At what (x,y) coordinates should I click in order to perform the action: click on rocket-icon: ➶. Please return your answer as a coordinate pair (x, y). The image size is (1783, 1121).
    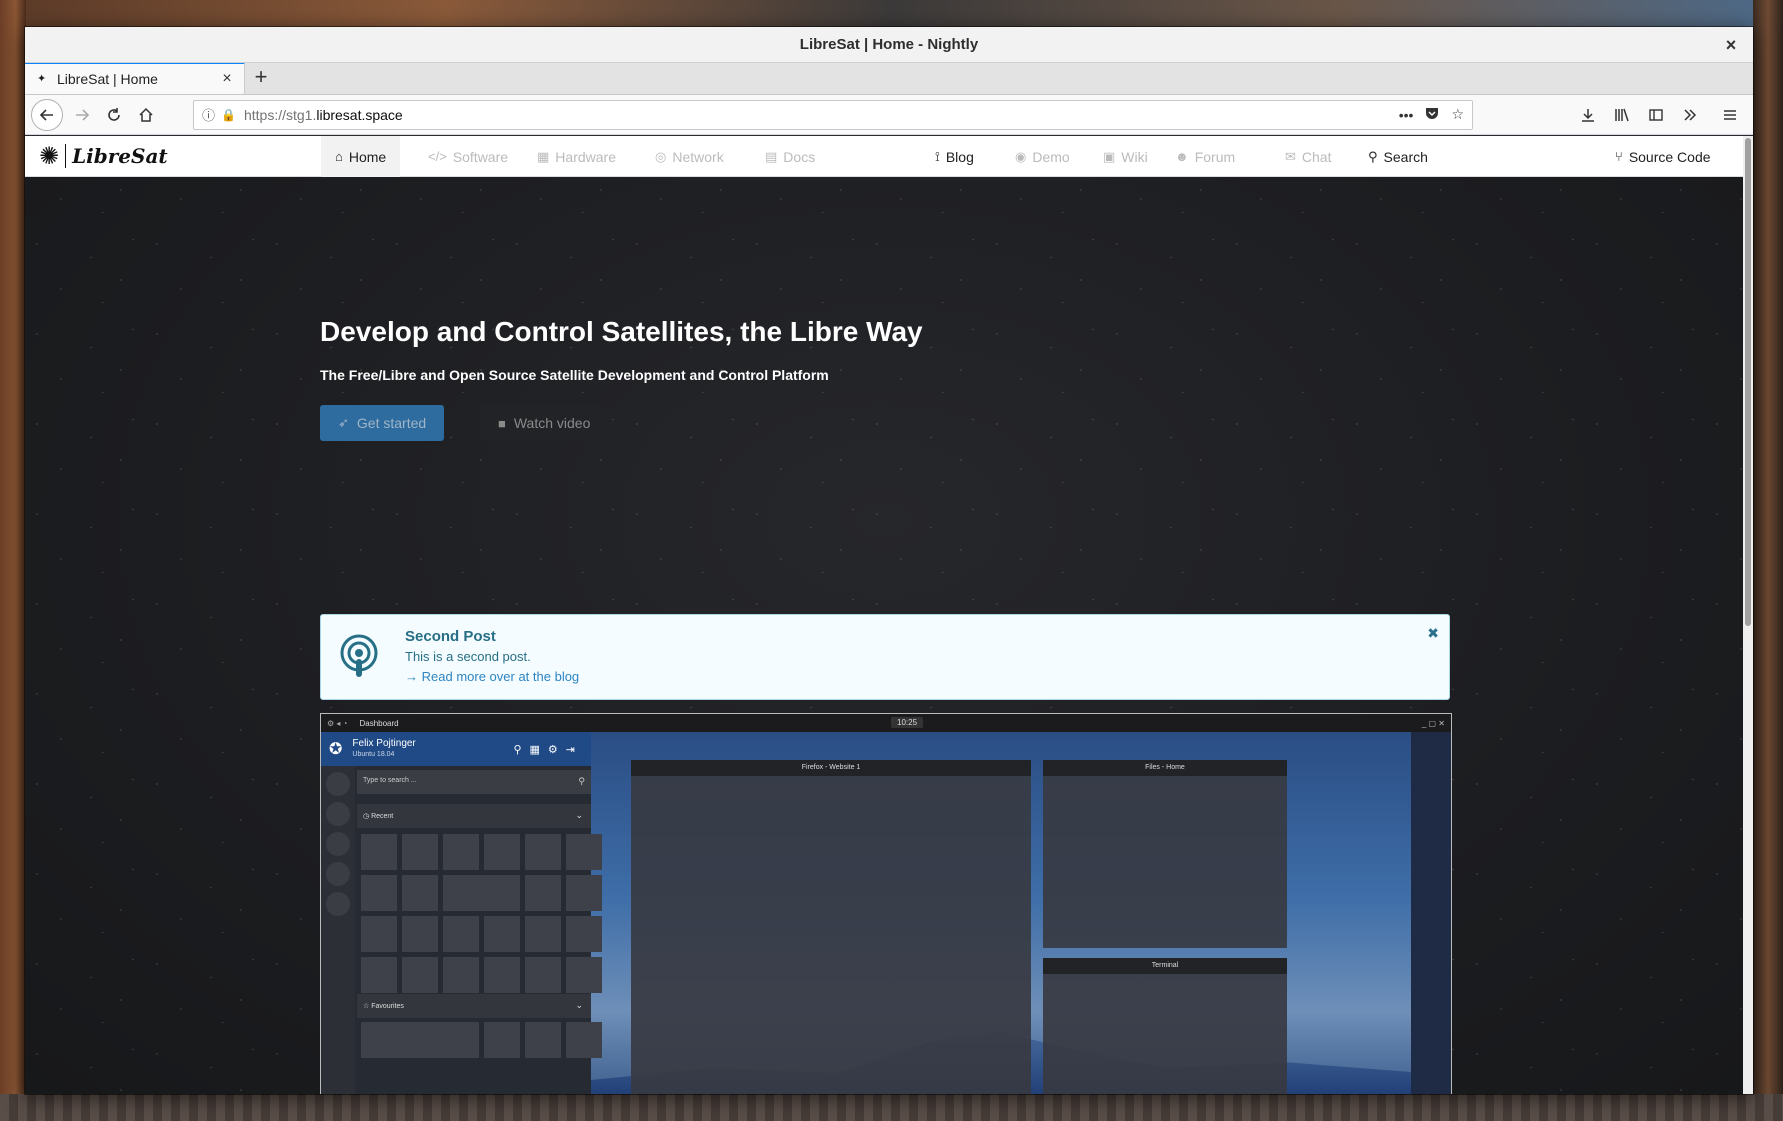
    Looking at the image, I should click on (343, 422).